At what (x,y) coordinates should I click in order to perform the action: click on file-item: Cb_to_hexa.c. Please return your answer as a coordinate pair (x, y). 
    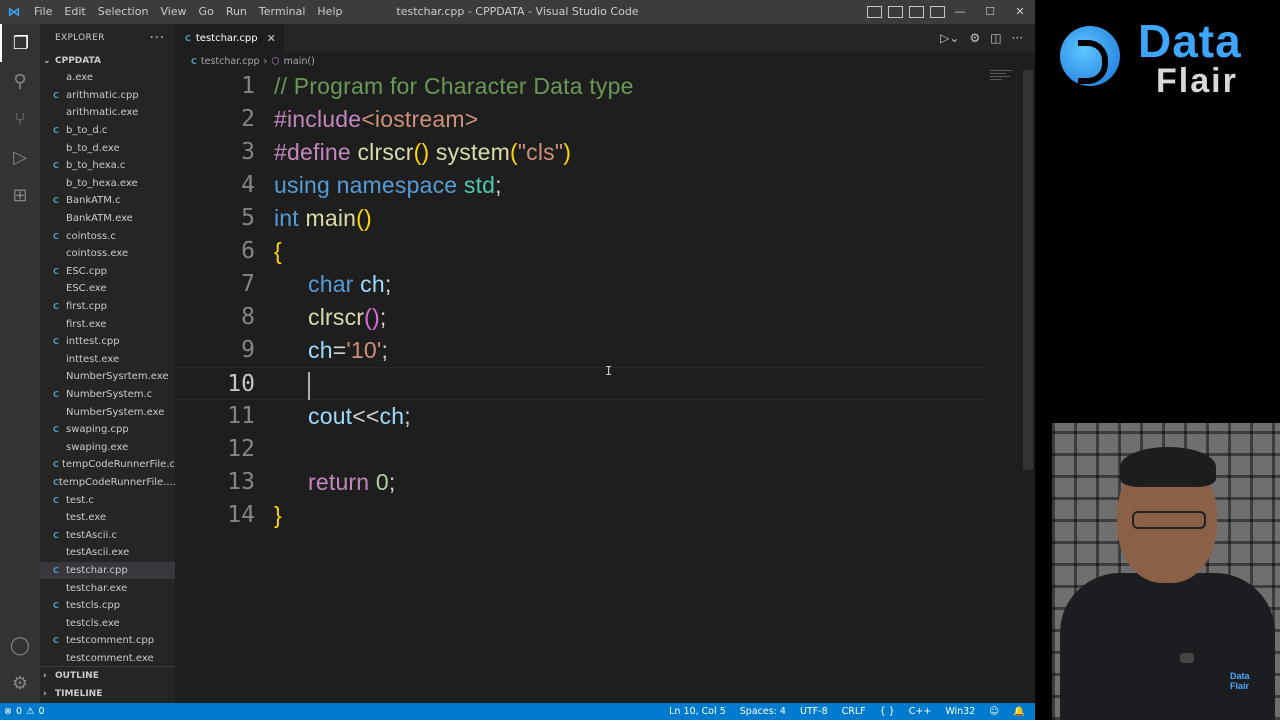
    Looking at the image, I should click on (107, 166).